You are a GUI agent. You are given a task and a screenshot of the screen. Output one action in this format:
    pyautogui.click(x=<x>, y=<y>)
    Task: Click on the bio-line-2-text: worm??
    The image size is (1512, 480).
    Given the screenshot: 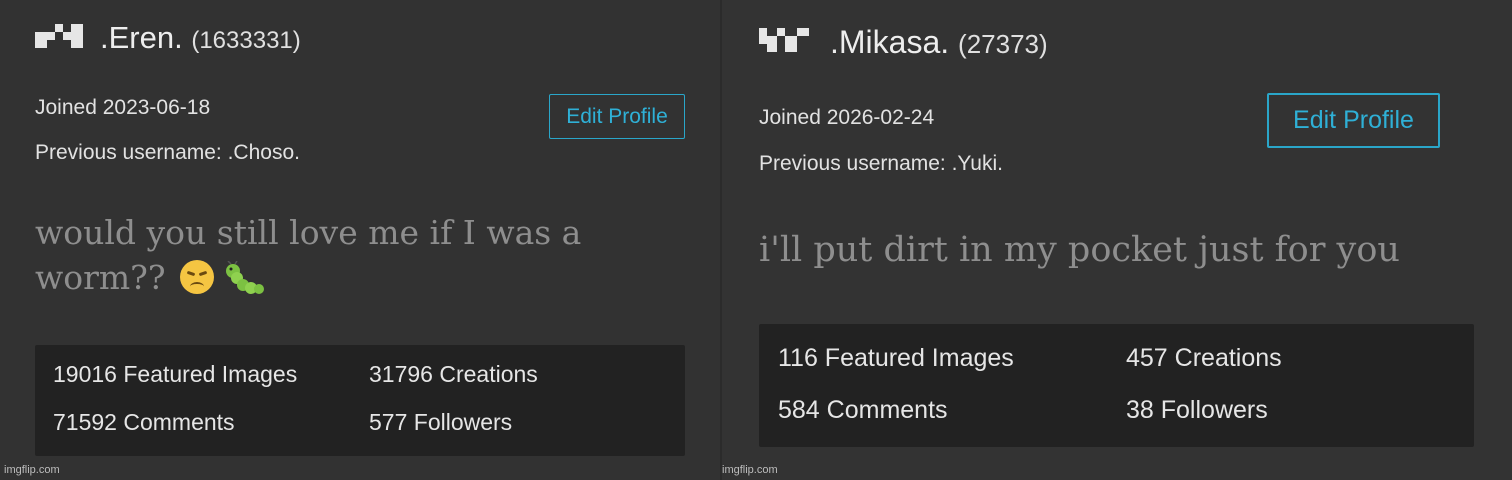 What is the action you would take?
    pyautogui.click(x=100, y=277)
    